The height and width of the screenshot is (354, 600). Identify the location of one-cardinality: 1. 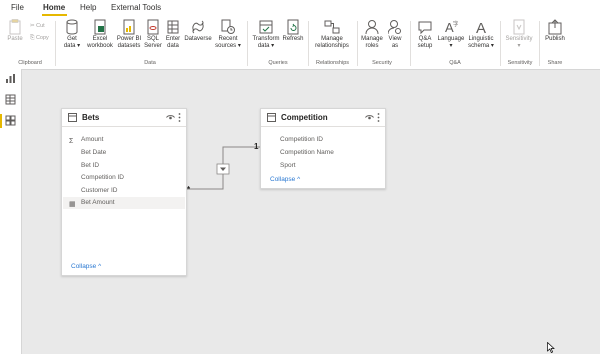
(256, 146).